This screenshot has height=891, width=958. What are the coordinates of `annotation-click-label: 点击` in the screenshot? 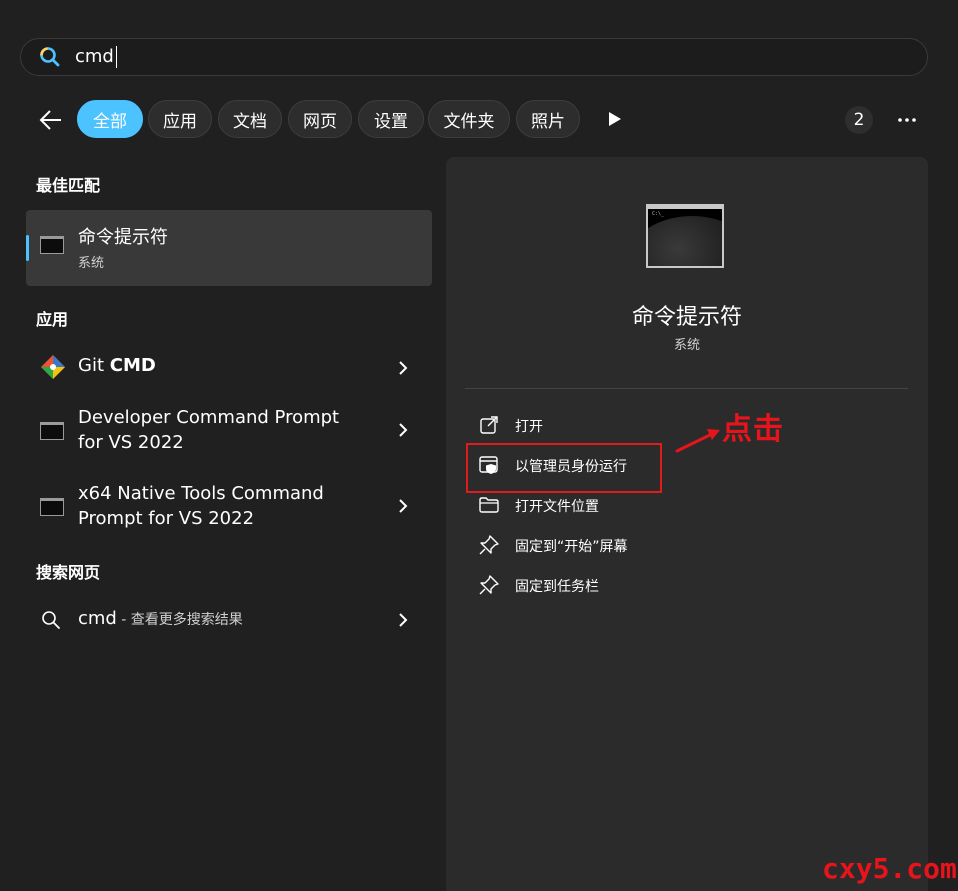 It's located at (753, 429).